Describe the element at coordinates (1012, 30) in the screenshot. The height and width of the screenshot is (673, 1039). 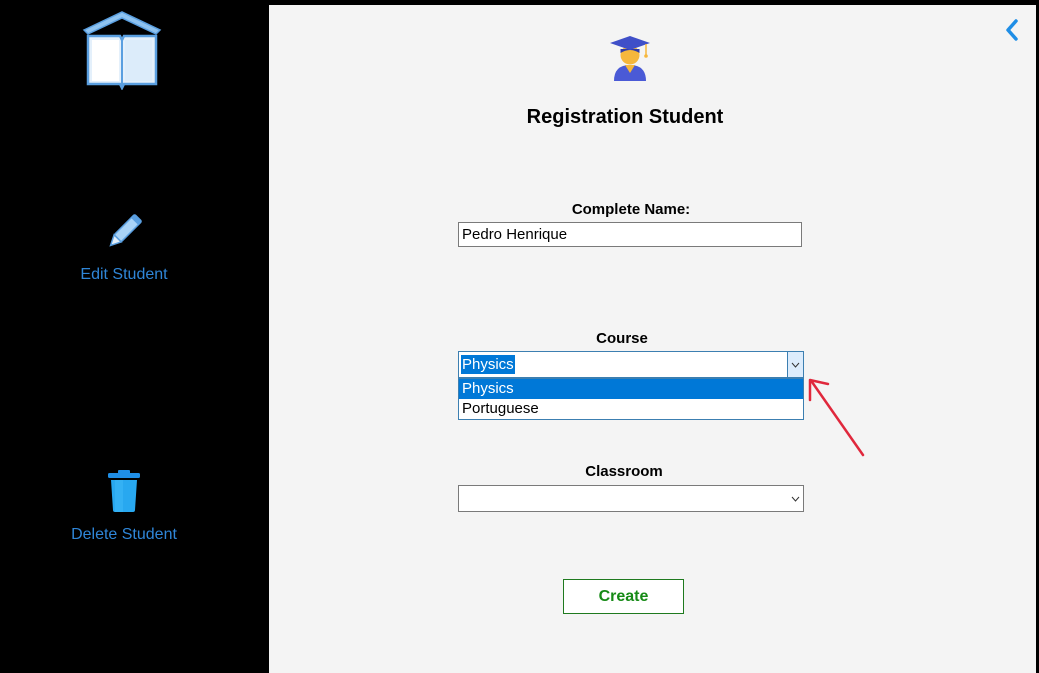
I see `chevron-left-icon` at that location.